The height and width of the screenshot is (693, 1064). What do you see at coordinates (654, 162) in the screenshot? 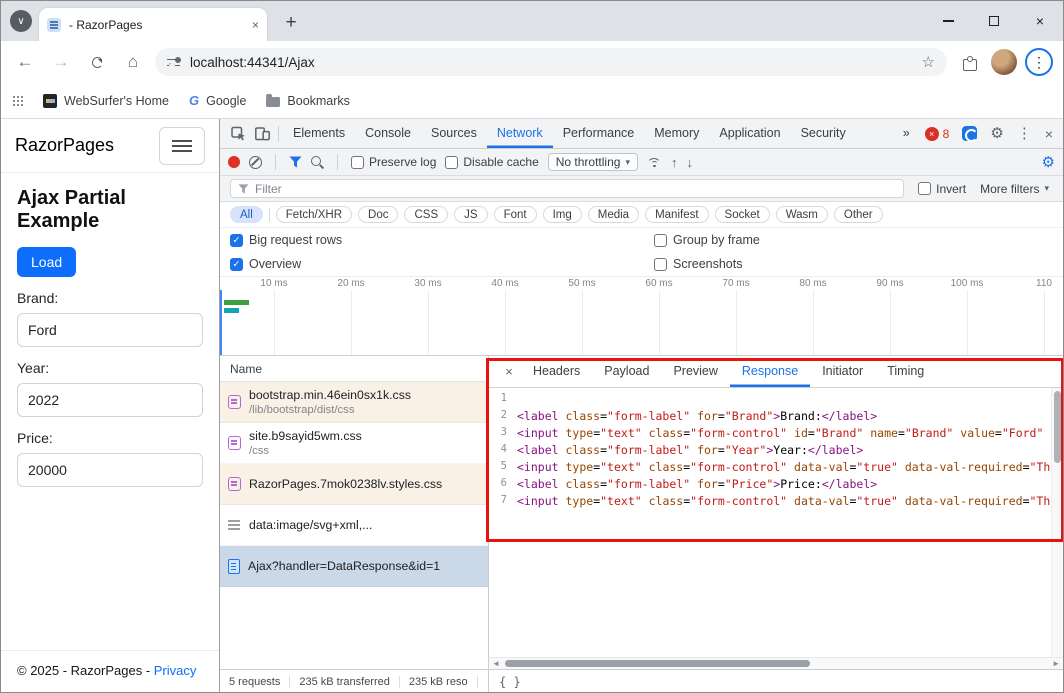
I see `network-conditions-icon` at bounding box center [654, 162].